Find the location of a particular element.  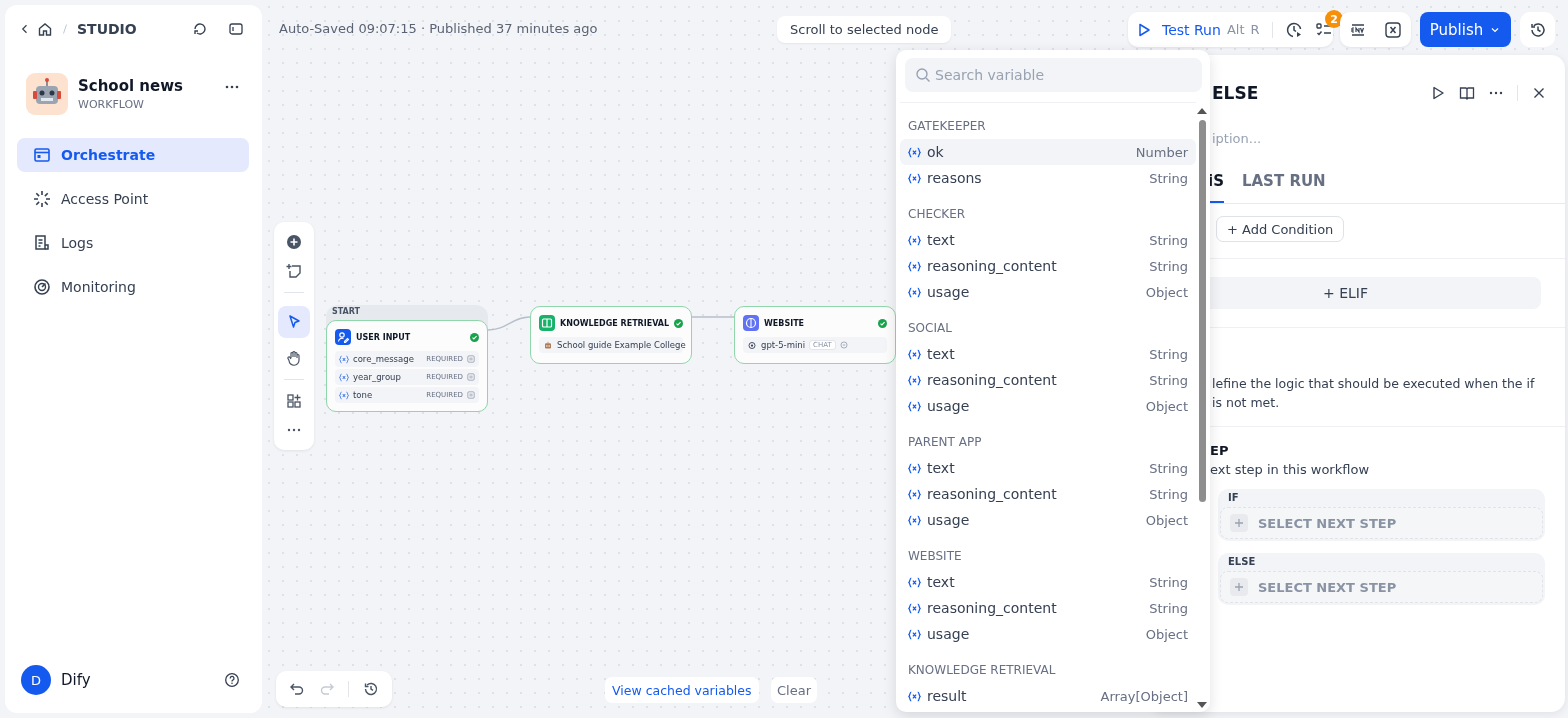

robot-icon is located at coordinates (548, 345).